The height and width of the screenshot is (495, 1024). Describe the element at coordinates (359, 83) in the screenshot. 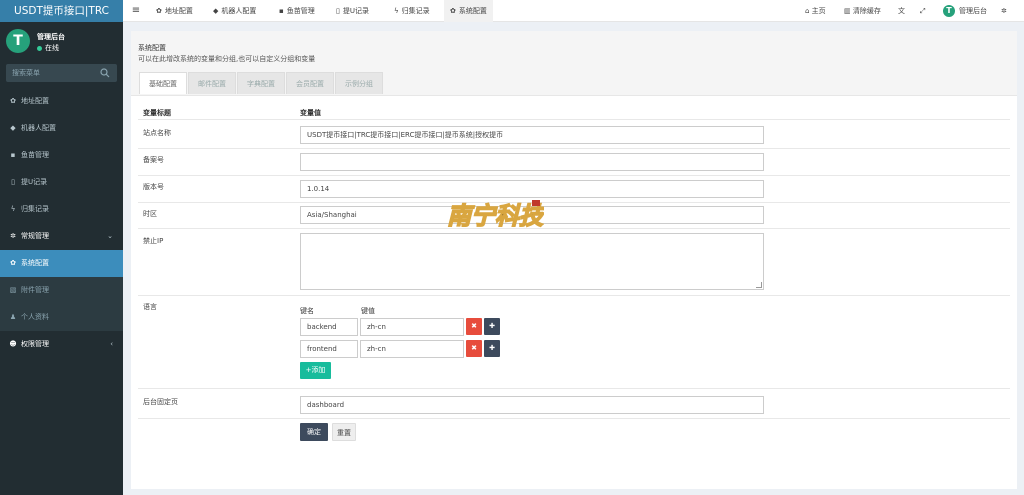

I see `tab-example-group: 示例分组` at that location.